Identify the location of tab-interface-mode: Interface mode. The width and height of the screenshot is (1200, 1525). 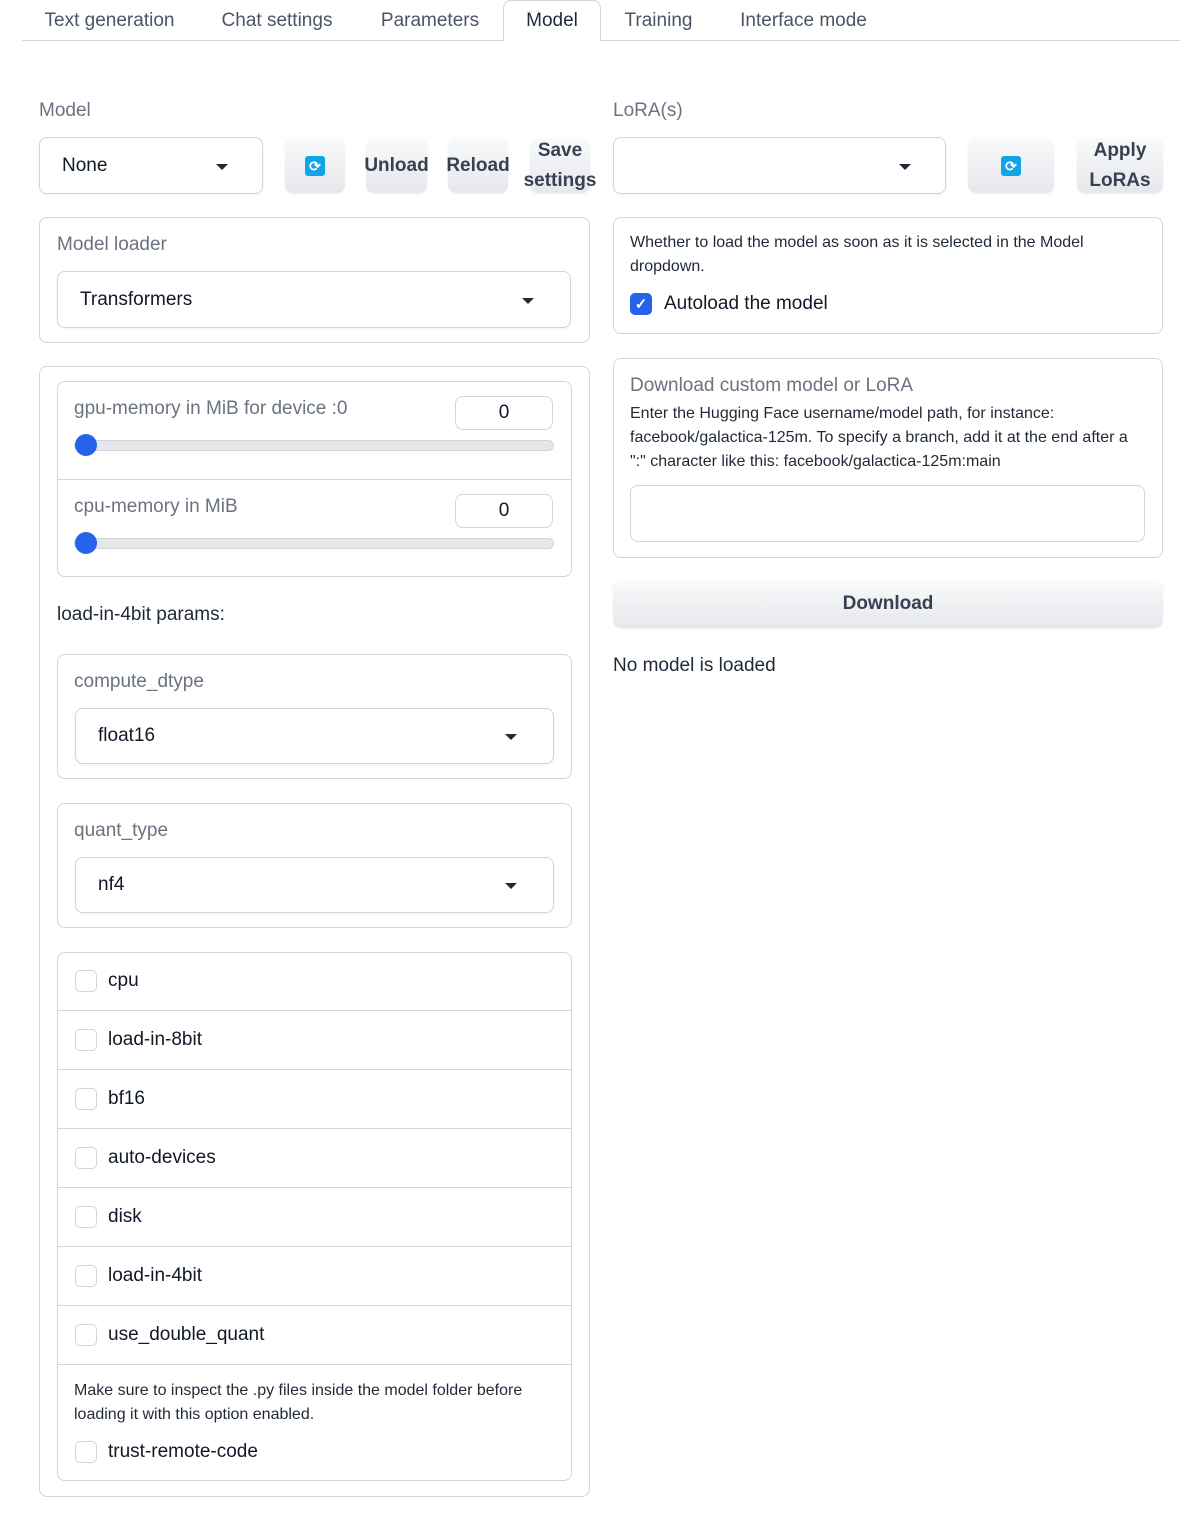
(803, 20).